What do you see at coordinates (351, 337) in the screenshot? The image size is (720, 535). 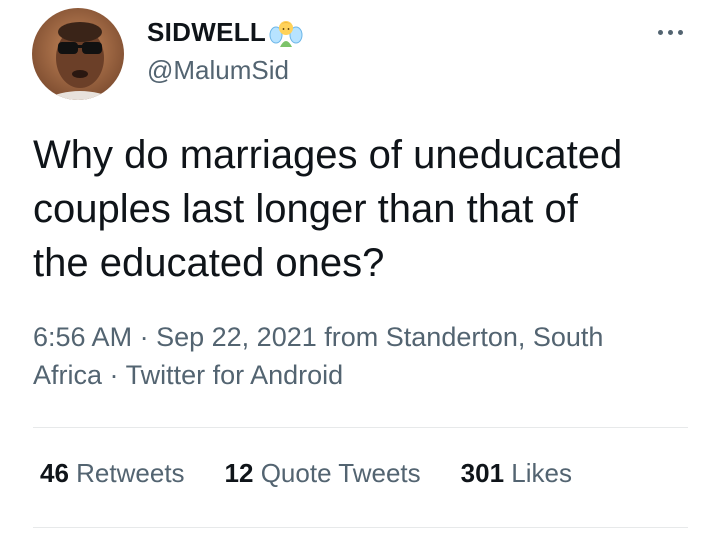 I see `location-prefix: from` at bounding box center [351, 337].